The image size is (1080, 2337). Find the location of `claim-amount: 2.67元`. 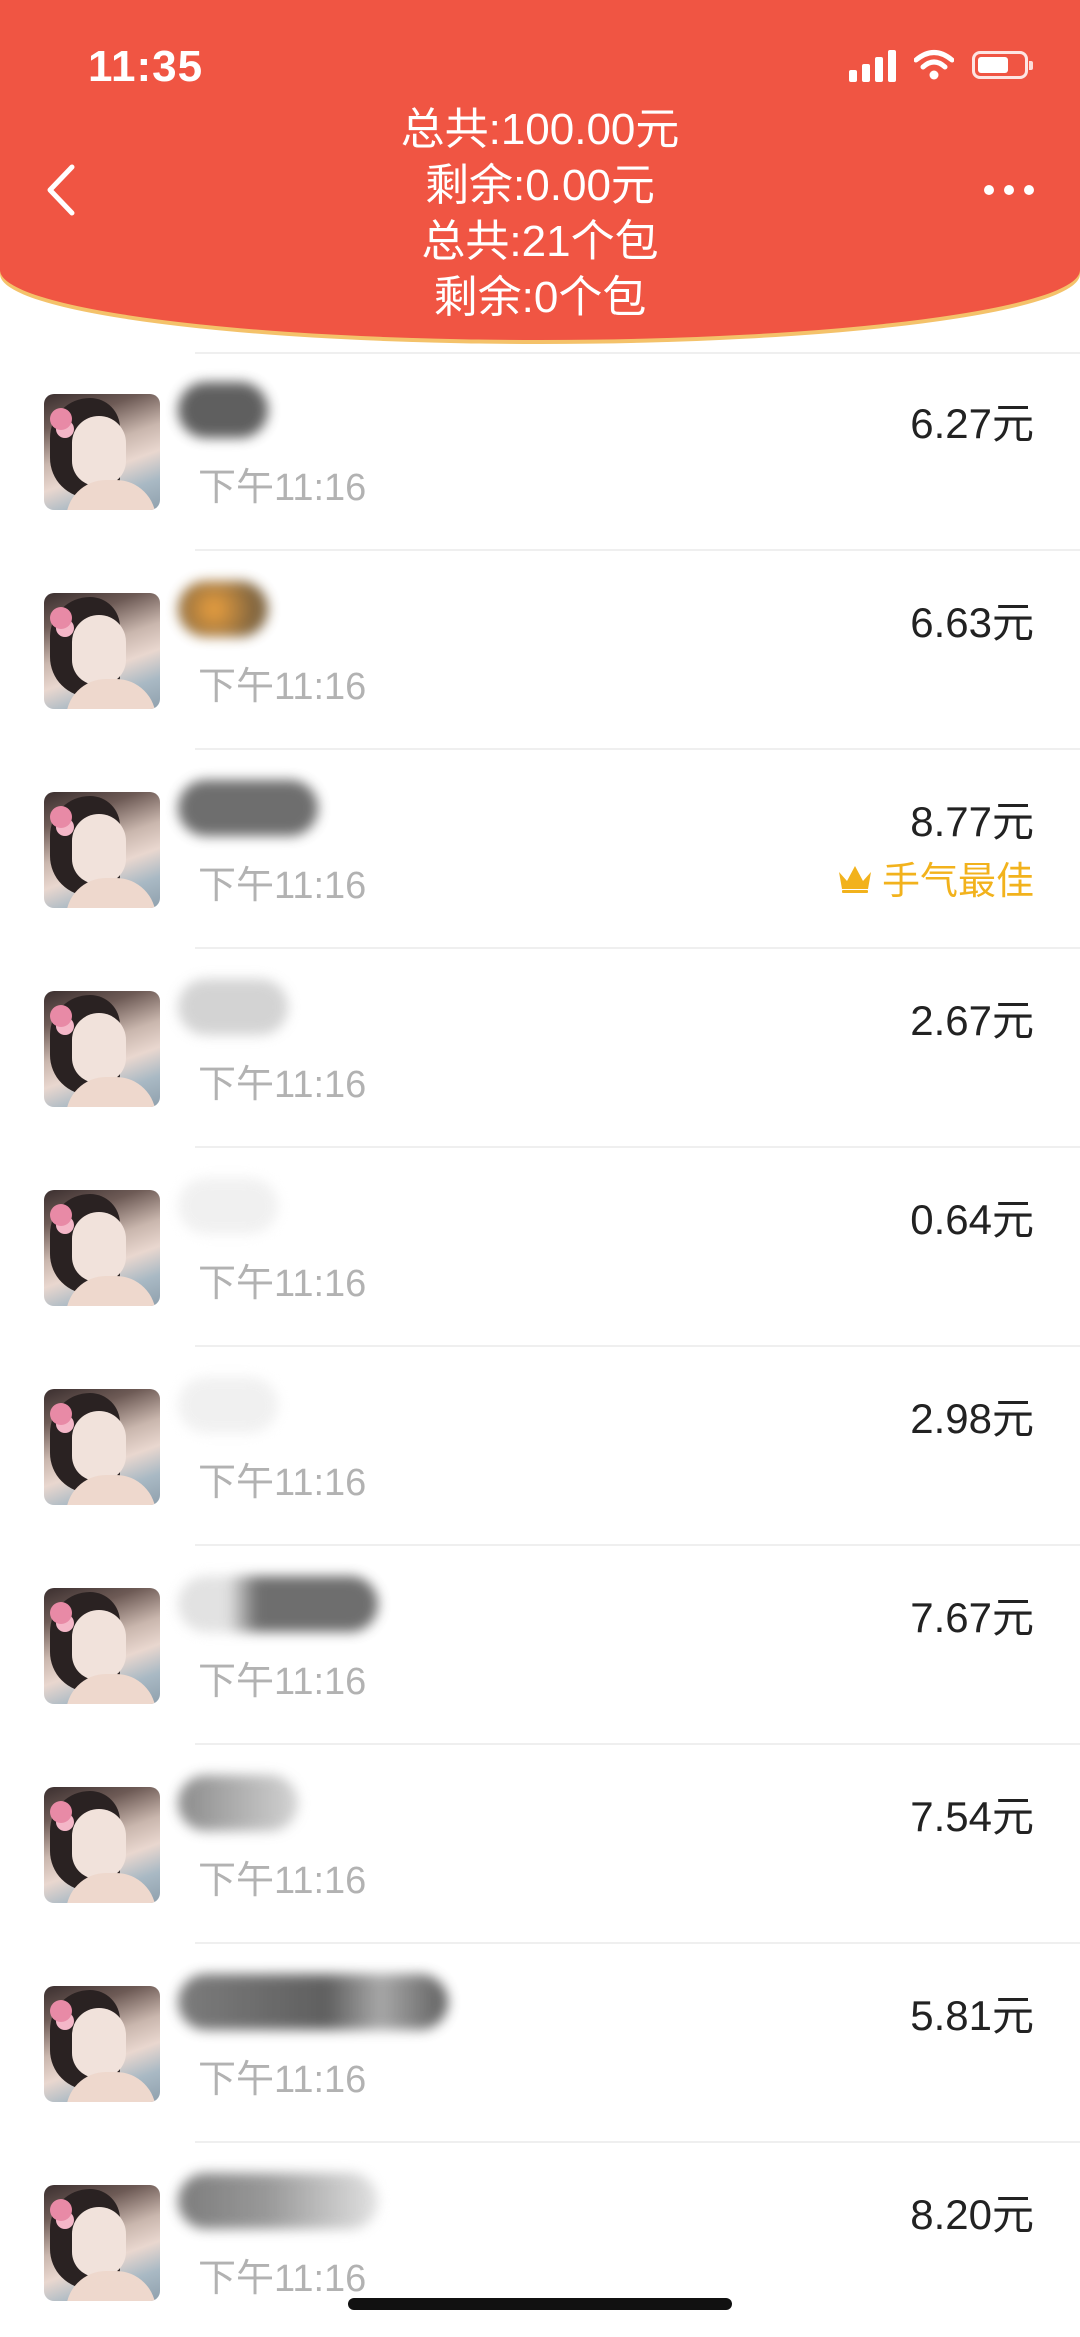

claim-amount: 2.67元 is located at coordinates (972, 1020).